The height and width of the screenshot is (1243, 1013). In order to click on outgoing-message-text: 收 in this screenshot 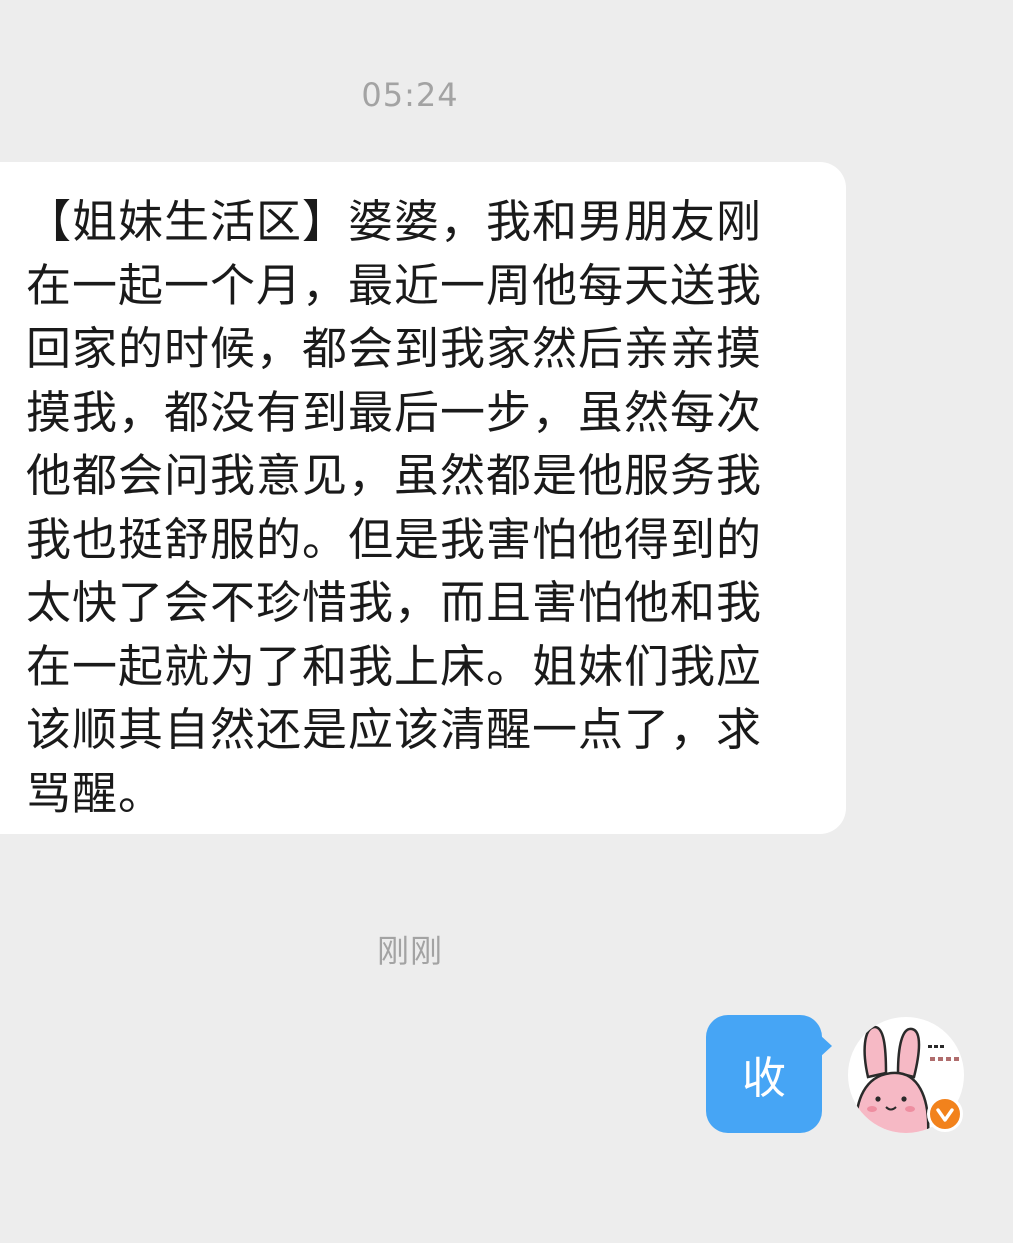, I will do `click(764, 1078)`.